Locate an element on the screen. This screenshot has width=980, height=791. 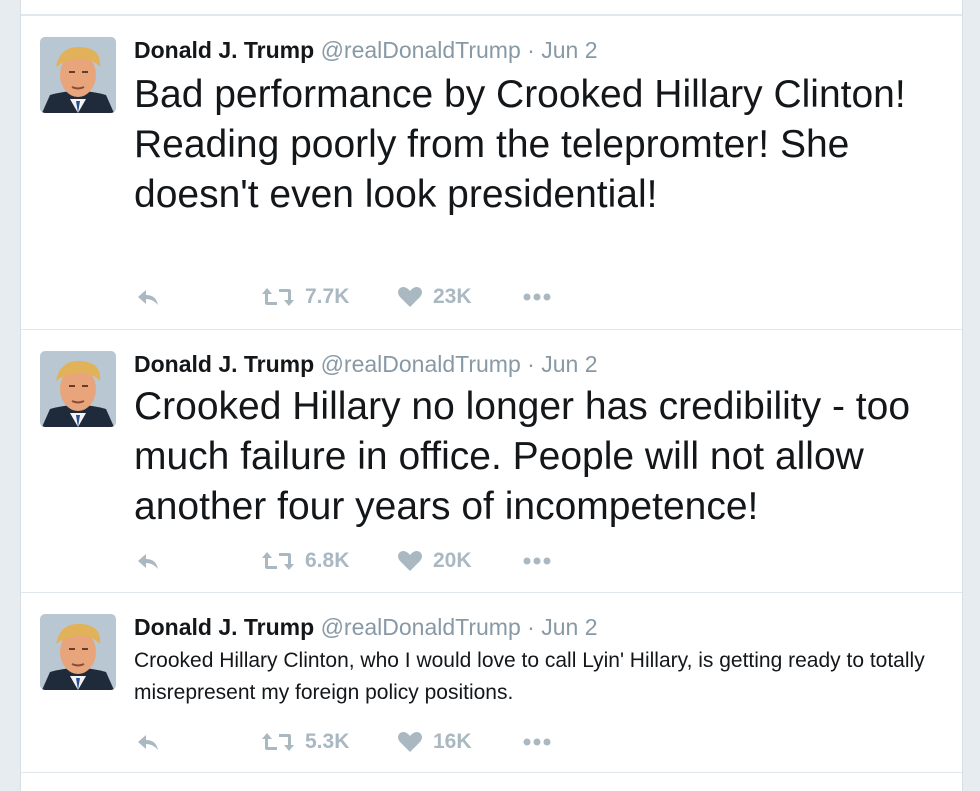
timeline-border-right is located at coordinates (962, 395).